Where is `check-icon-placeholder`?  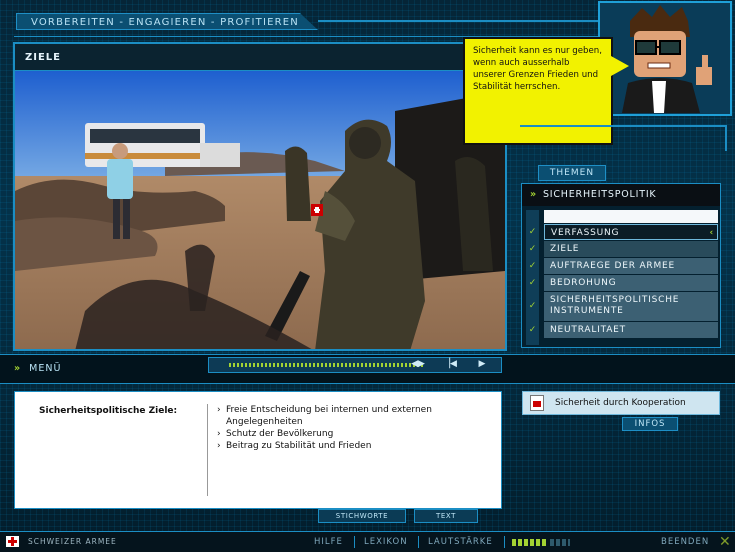
check-icon-placeholder is located at coordinates (532, 216).